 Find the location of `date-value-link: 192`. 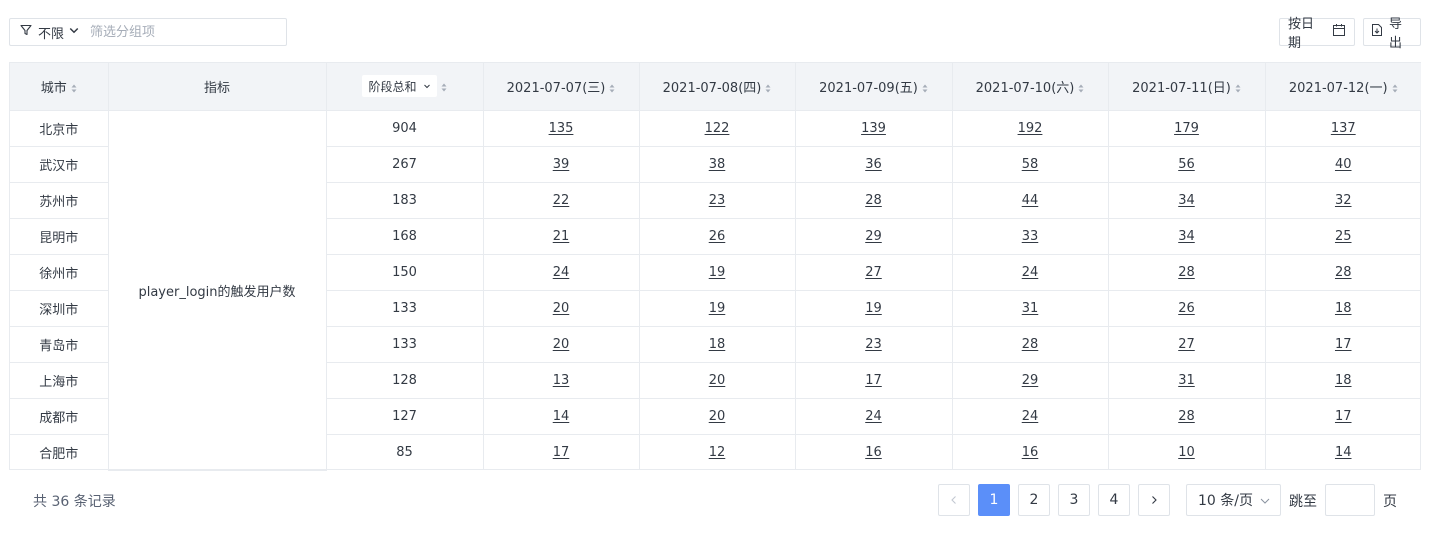

date-value-link: 192 is located at coordinates (1030, 128).